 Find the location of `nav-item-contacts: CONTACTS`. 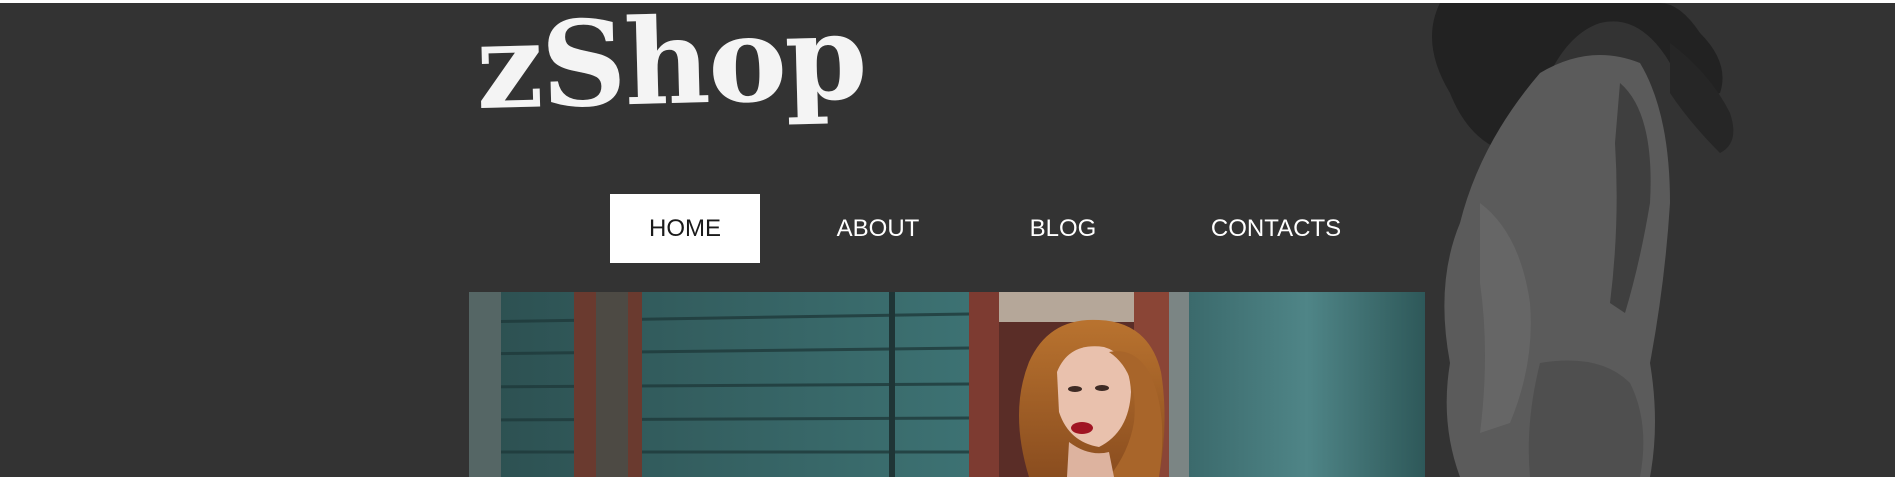

nav-item-contacts: CONTACTS is located at coordinates (1276, 228).